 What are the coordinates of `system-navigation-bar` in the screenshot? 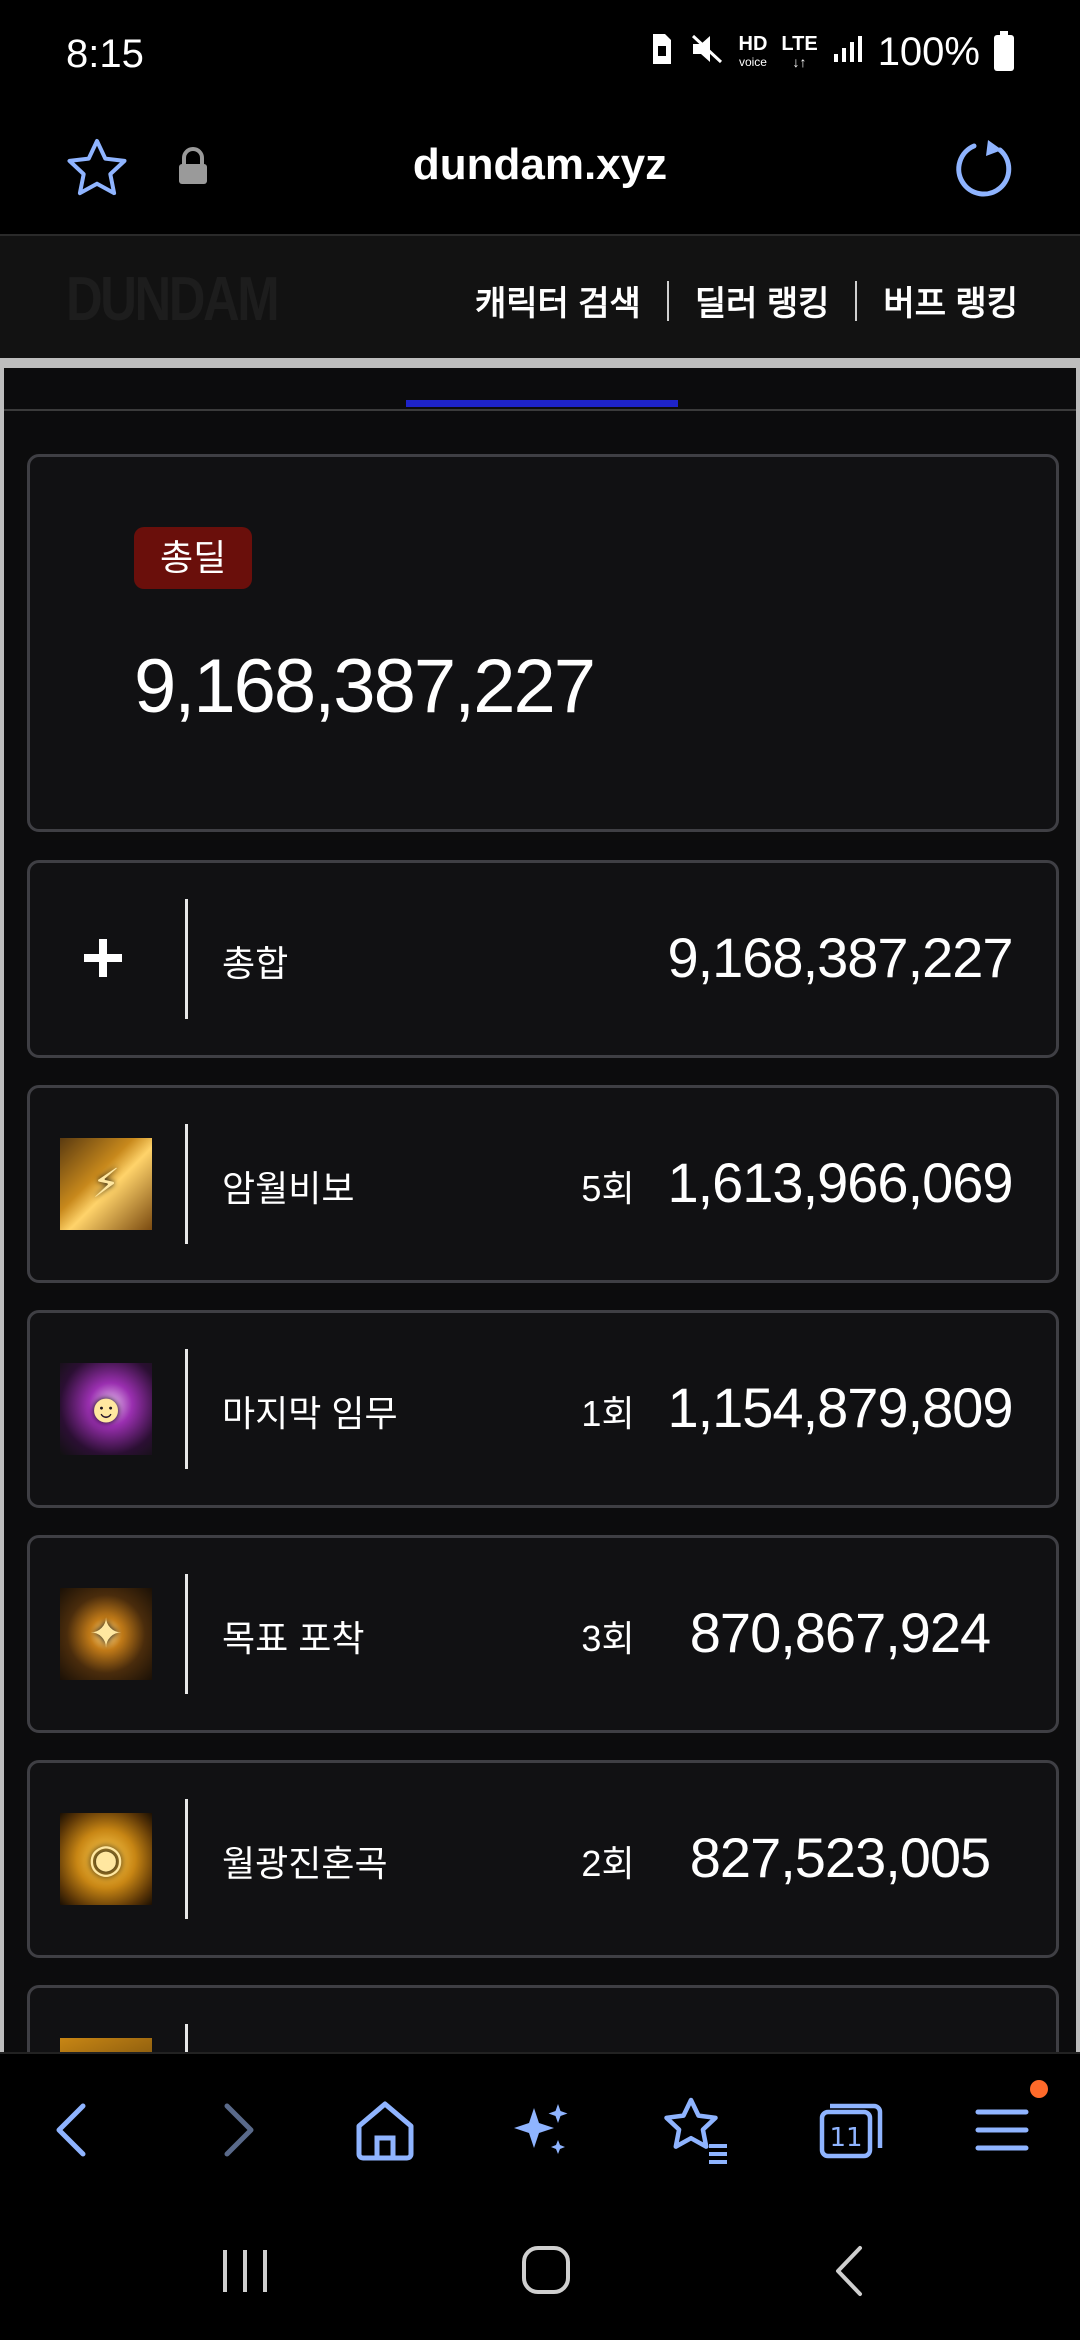 It's located at (540, 2270).